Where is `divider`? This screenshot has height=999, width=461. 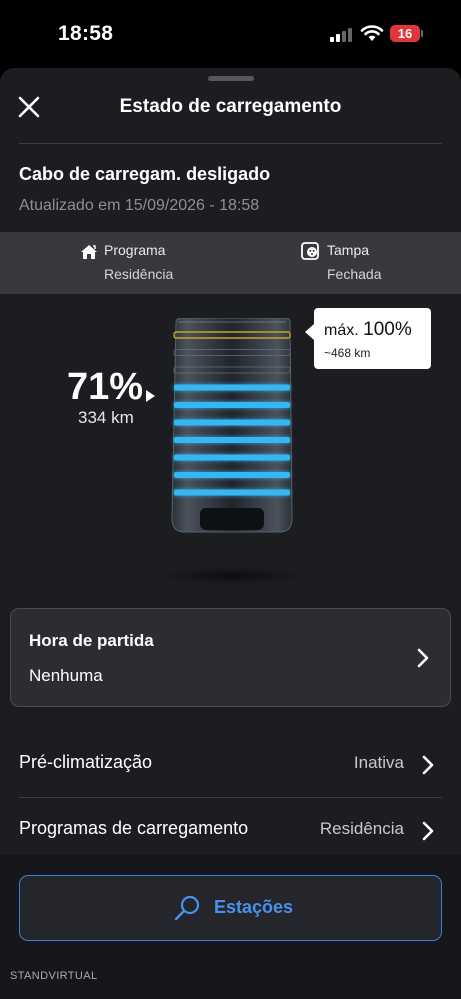 divider is located at coordinates (230, 143).